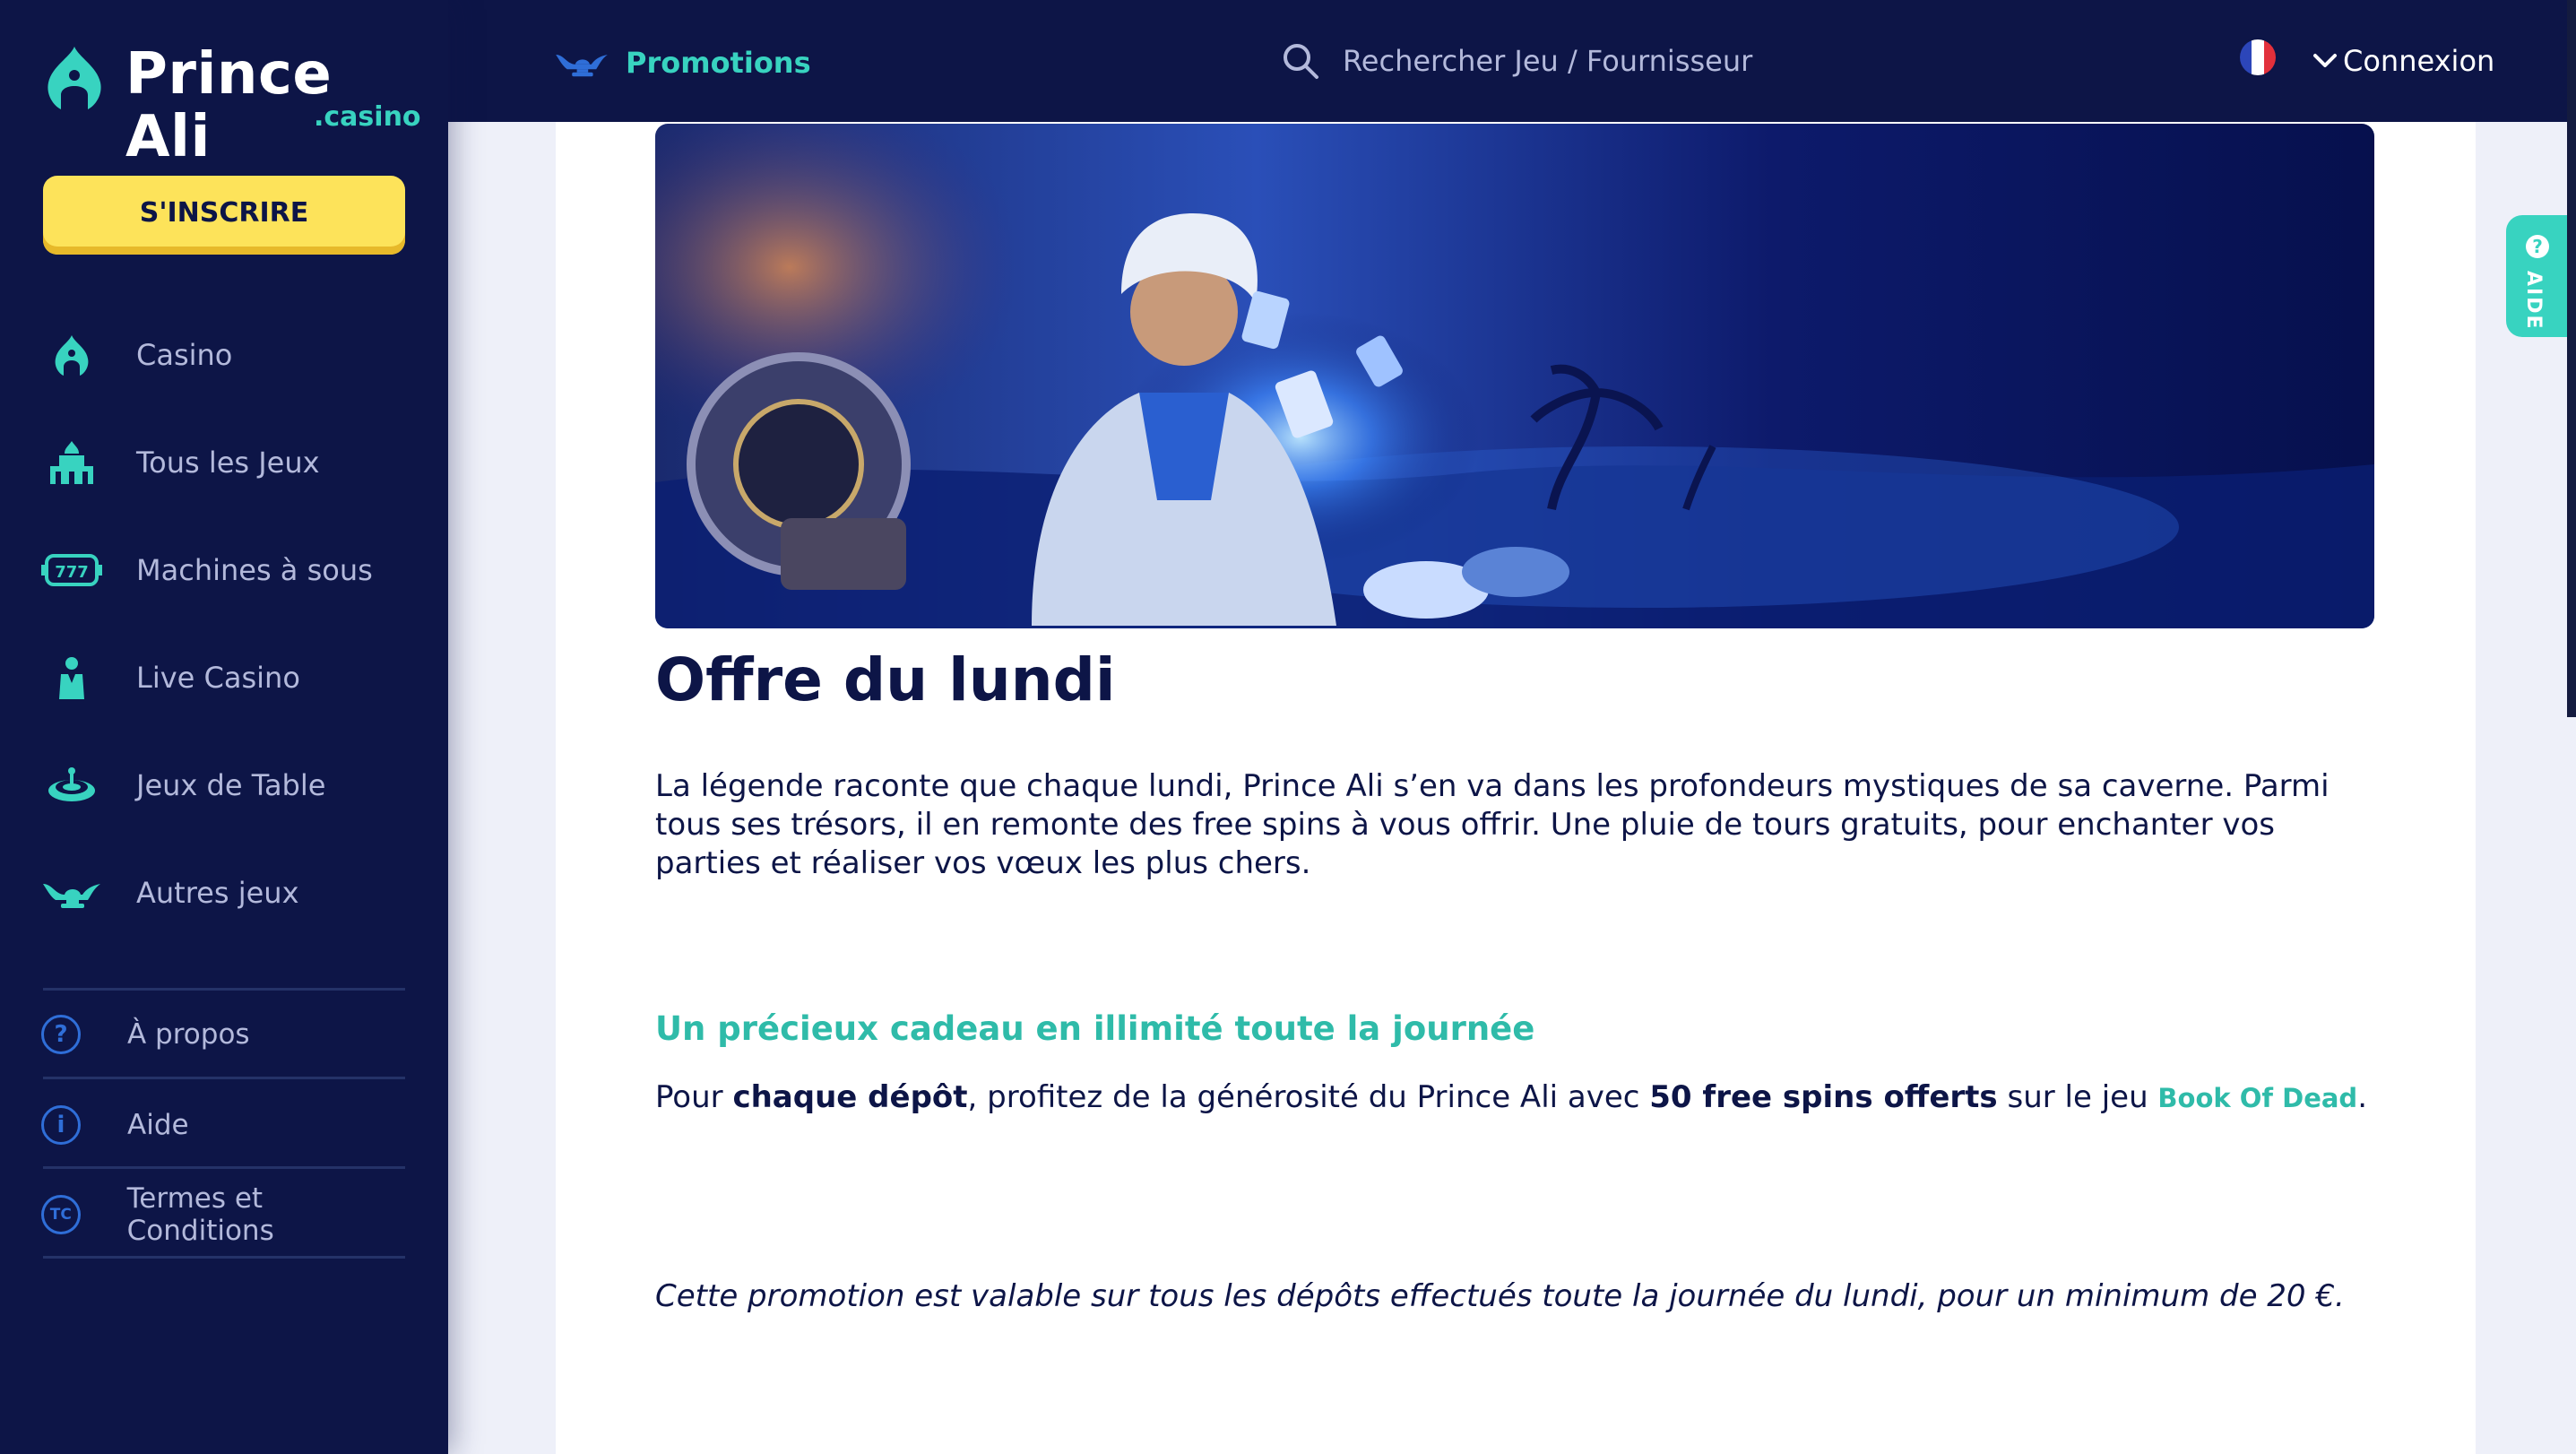 This screenshot has height=1454, width=2576. What do you see at coordinates (850, 1097) in the screenshot?
I see `offer-bold-deposit: chaque dépôt` at bounding box center [850, 1097].